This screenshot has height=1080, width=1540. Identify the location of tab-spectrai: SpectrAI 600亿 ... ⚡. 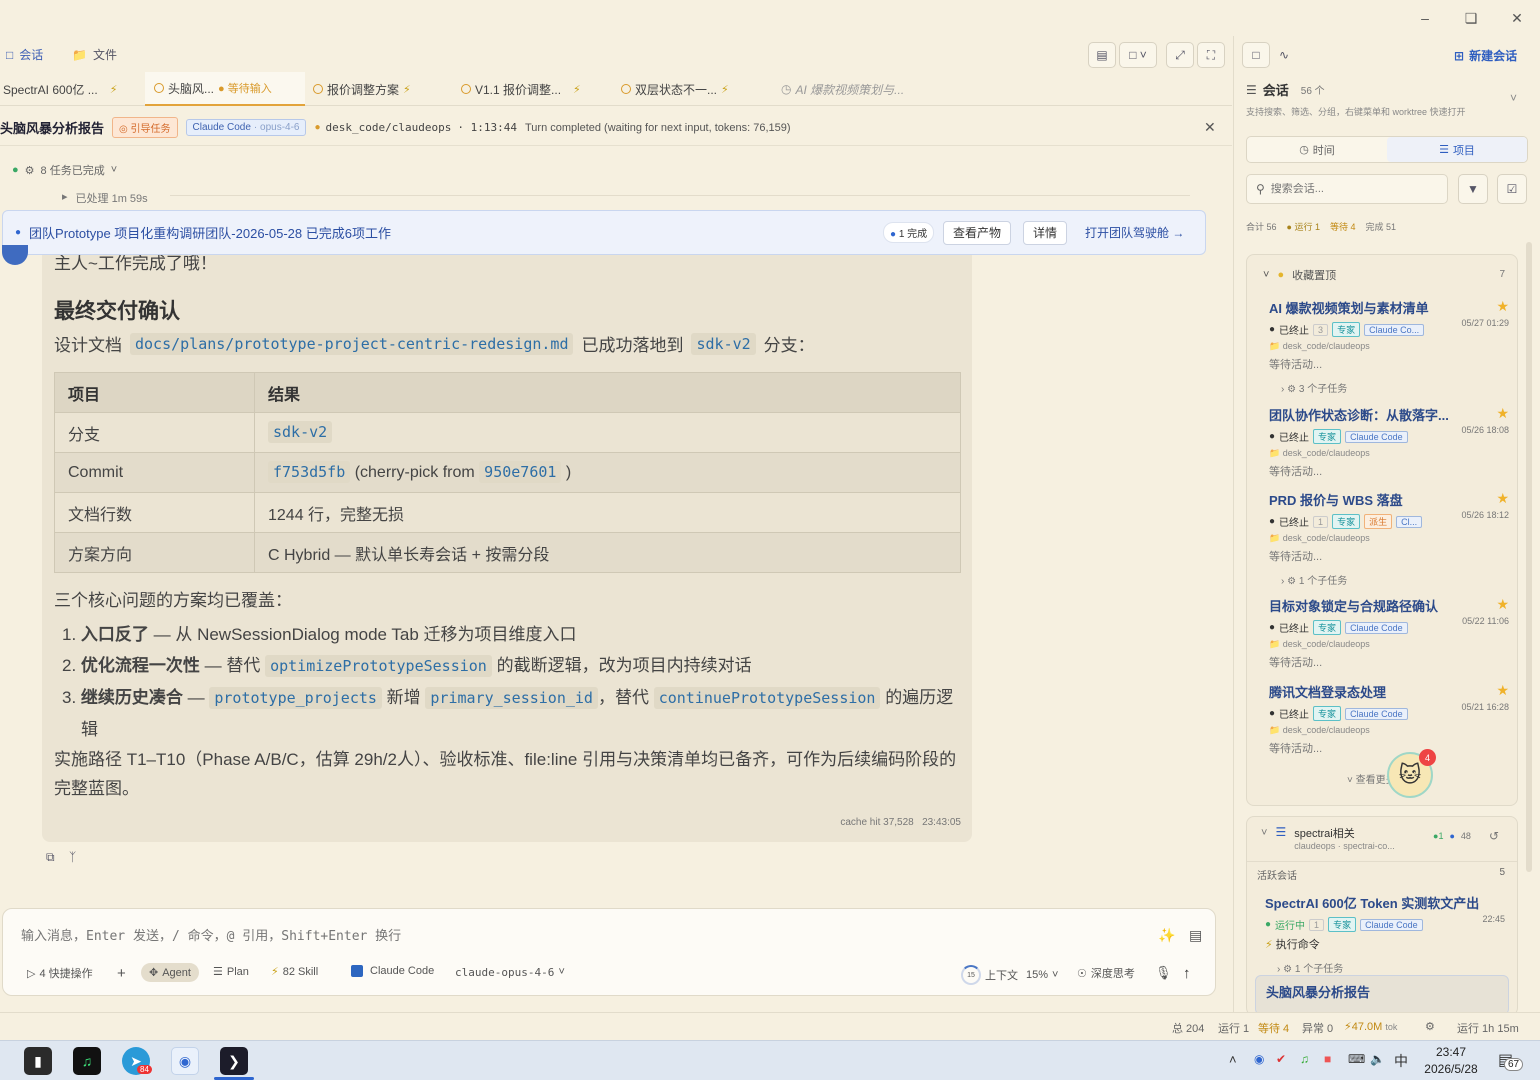
(71, 89).